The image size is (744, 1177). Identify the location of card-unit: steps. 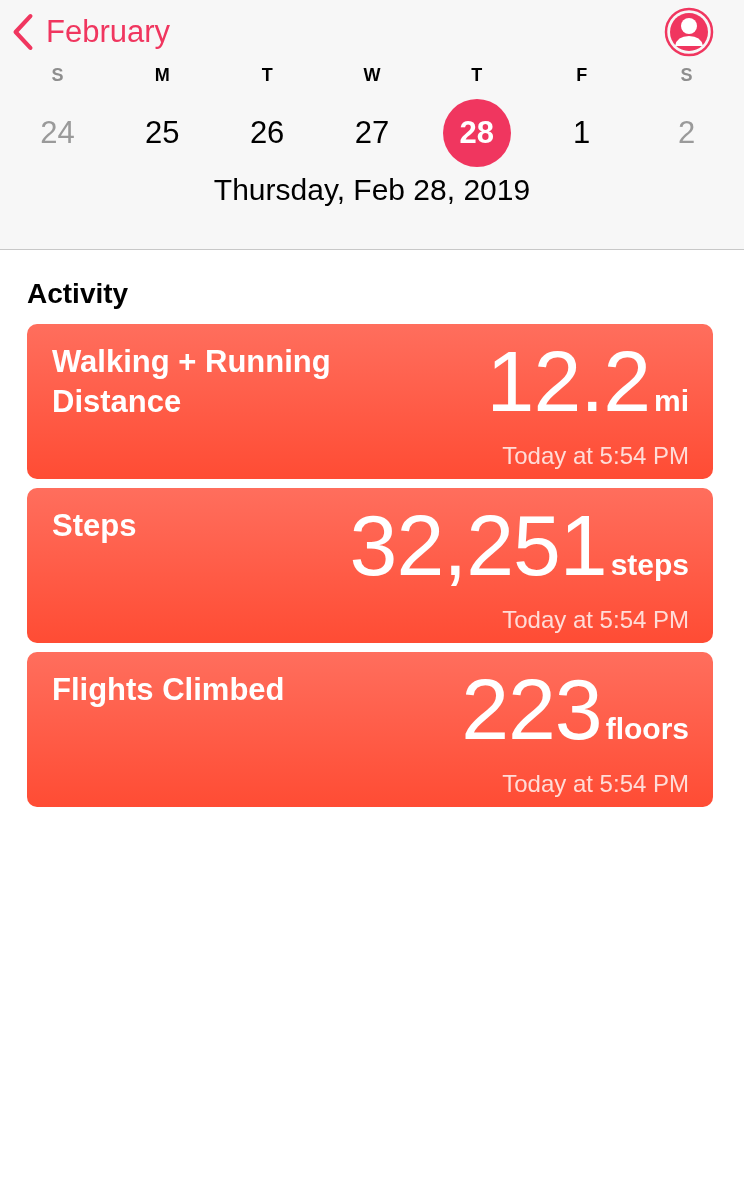
(649, 565).